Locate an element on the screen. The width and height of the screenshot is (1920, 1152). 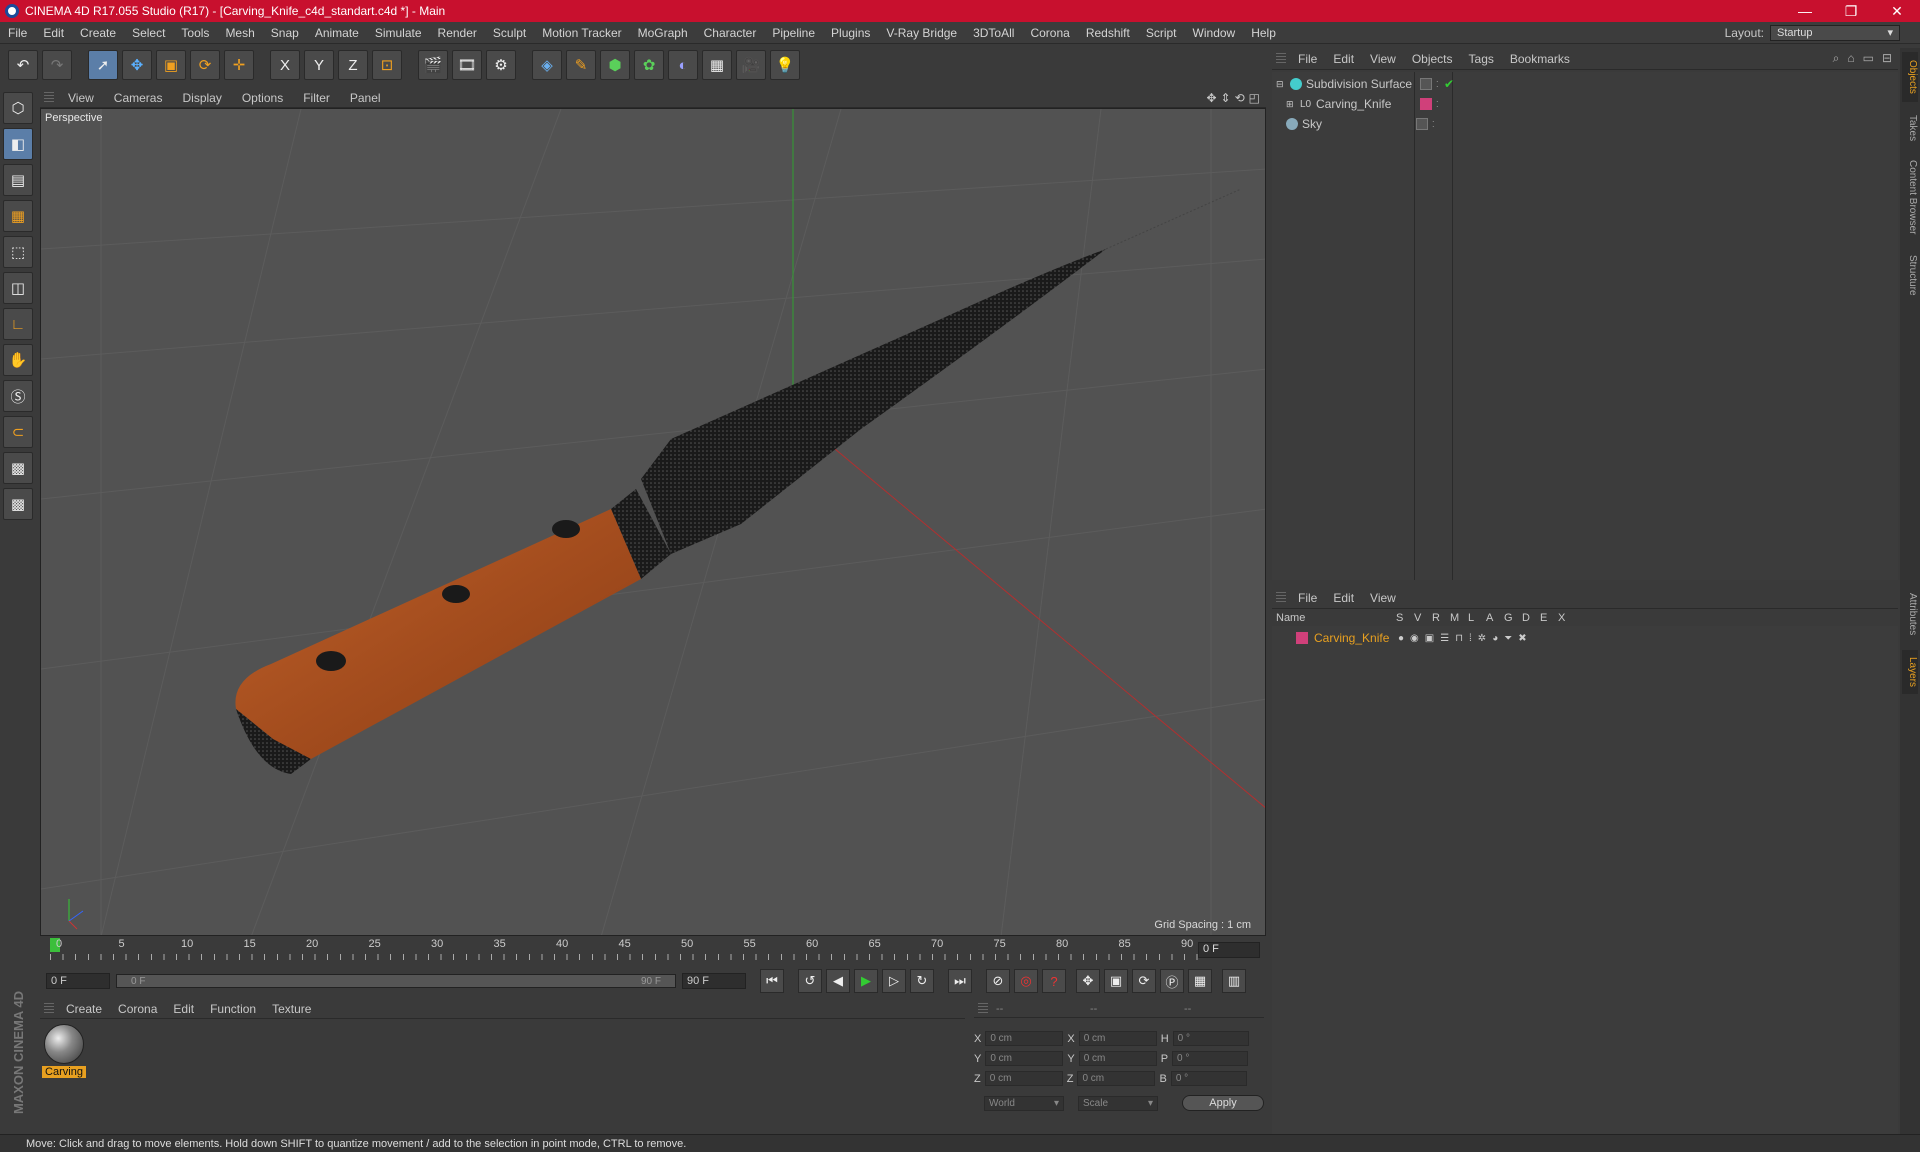
coord-mode-dropdown: Scale ▾ is located at coordinates (1118, 1103).